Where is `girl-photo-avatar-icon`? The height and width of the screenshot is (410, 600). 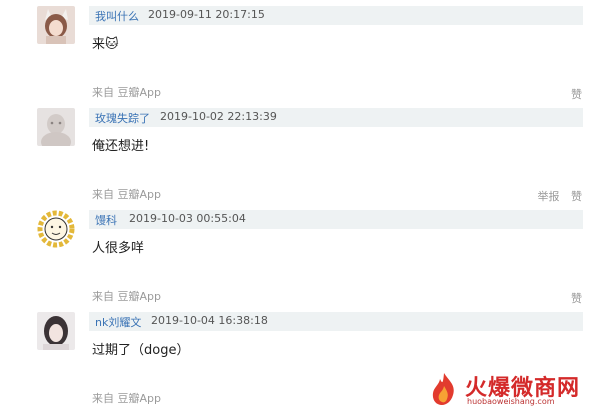
girl-photo-avatar-icon is located at coordinates (56, 331).